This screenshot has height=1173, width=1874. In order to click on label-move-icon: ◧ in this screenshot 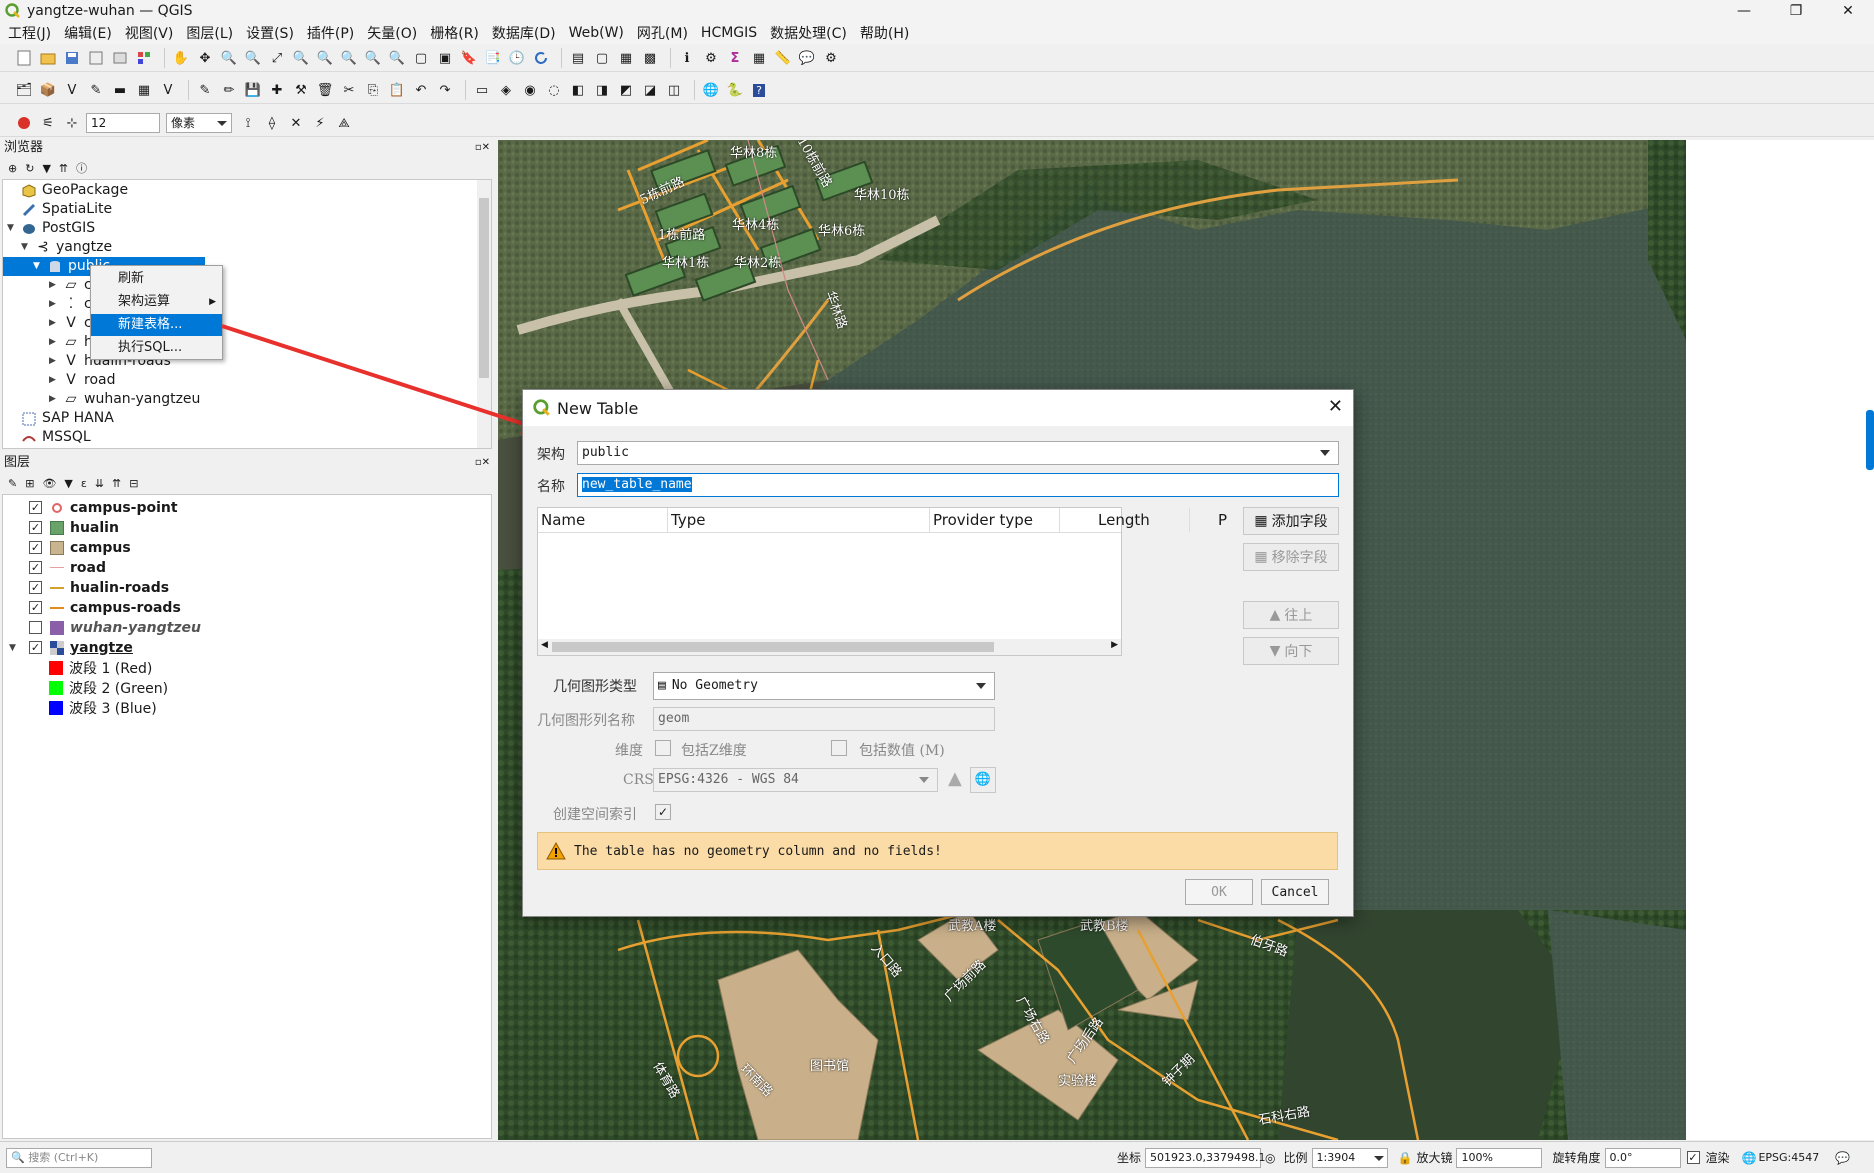, I will do `click(578, 90)`.